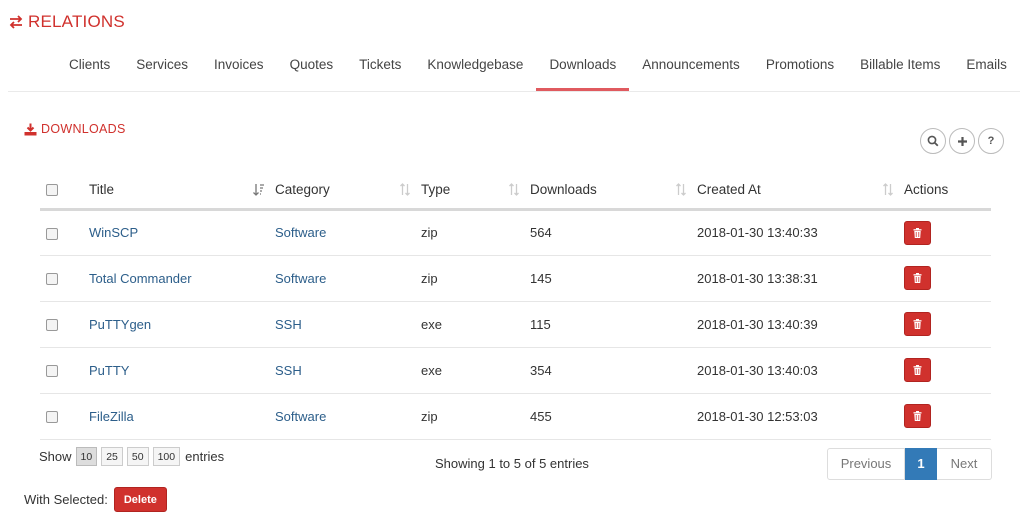 Image resolution: width=1024 pixels, height=519 pixels. Describe the element at coordinates (16, 22) in the screenshot. I see `exchange-icon` at that location.